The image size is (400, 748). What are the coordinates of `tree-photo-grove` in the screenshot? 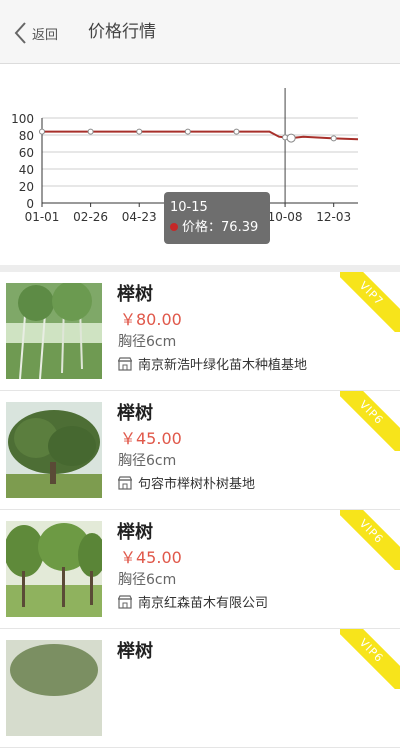 It's located at (54, 569).